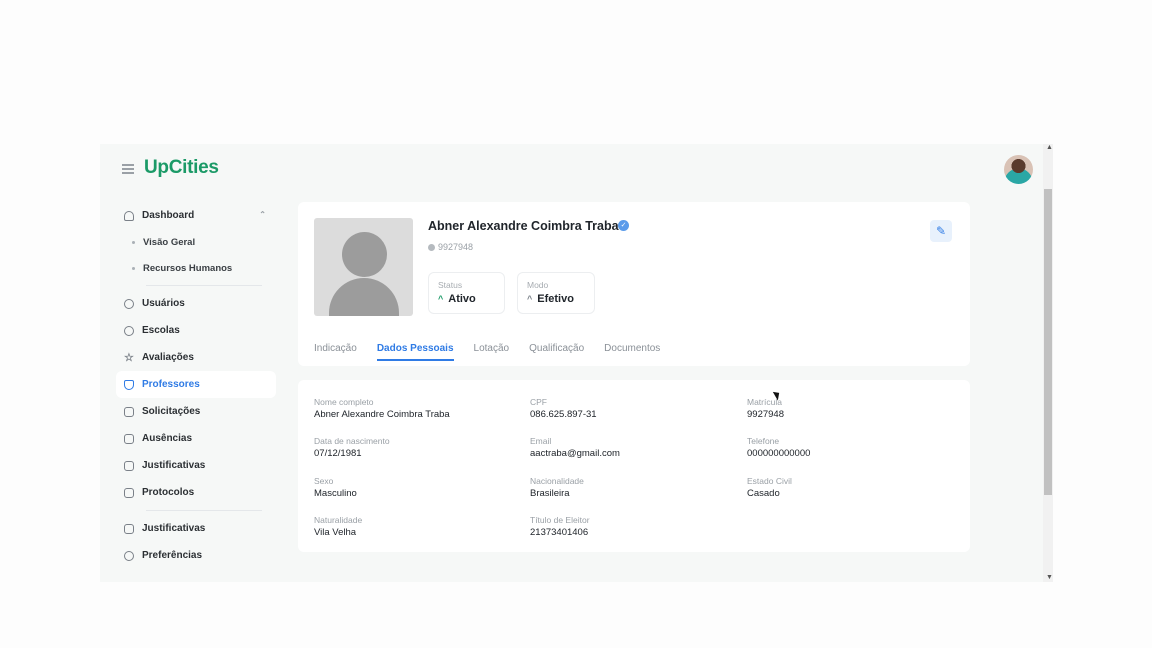  Describe the element at coordinates (765, 414) in the screenshot. I see `field-value: 9927948` at that location.